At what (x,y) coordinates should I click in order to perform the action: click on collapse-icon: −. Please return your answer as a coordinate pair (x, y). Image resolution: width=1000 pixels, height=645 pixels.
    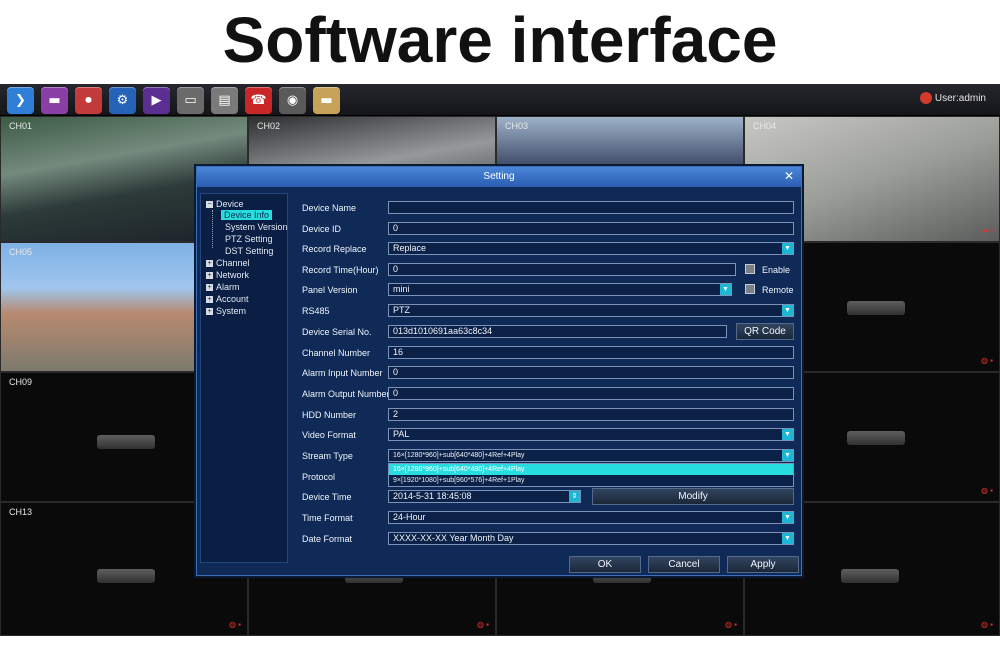
    Looking at the image, I should click on (209, 204).